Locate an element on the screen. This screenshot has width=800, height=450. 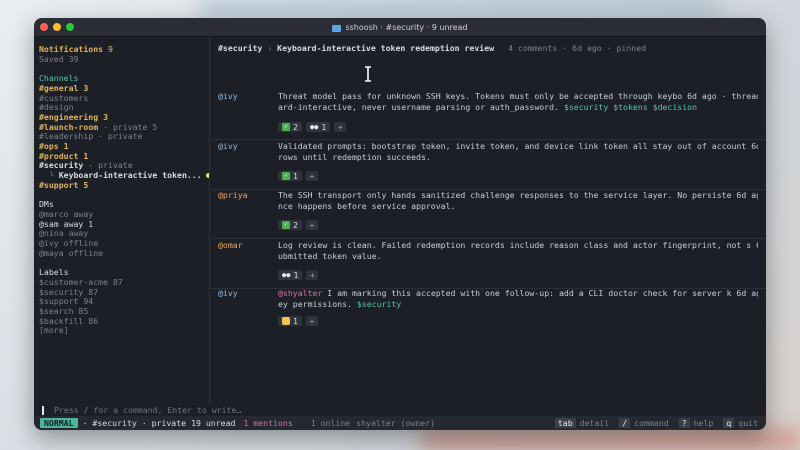
saved-item: Saved 39 is located at coordinates (124, 60).